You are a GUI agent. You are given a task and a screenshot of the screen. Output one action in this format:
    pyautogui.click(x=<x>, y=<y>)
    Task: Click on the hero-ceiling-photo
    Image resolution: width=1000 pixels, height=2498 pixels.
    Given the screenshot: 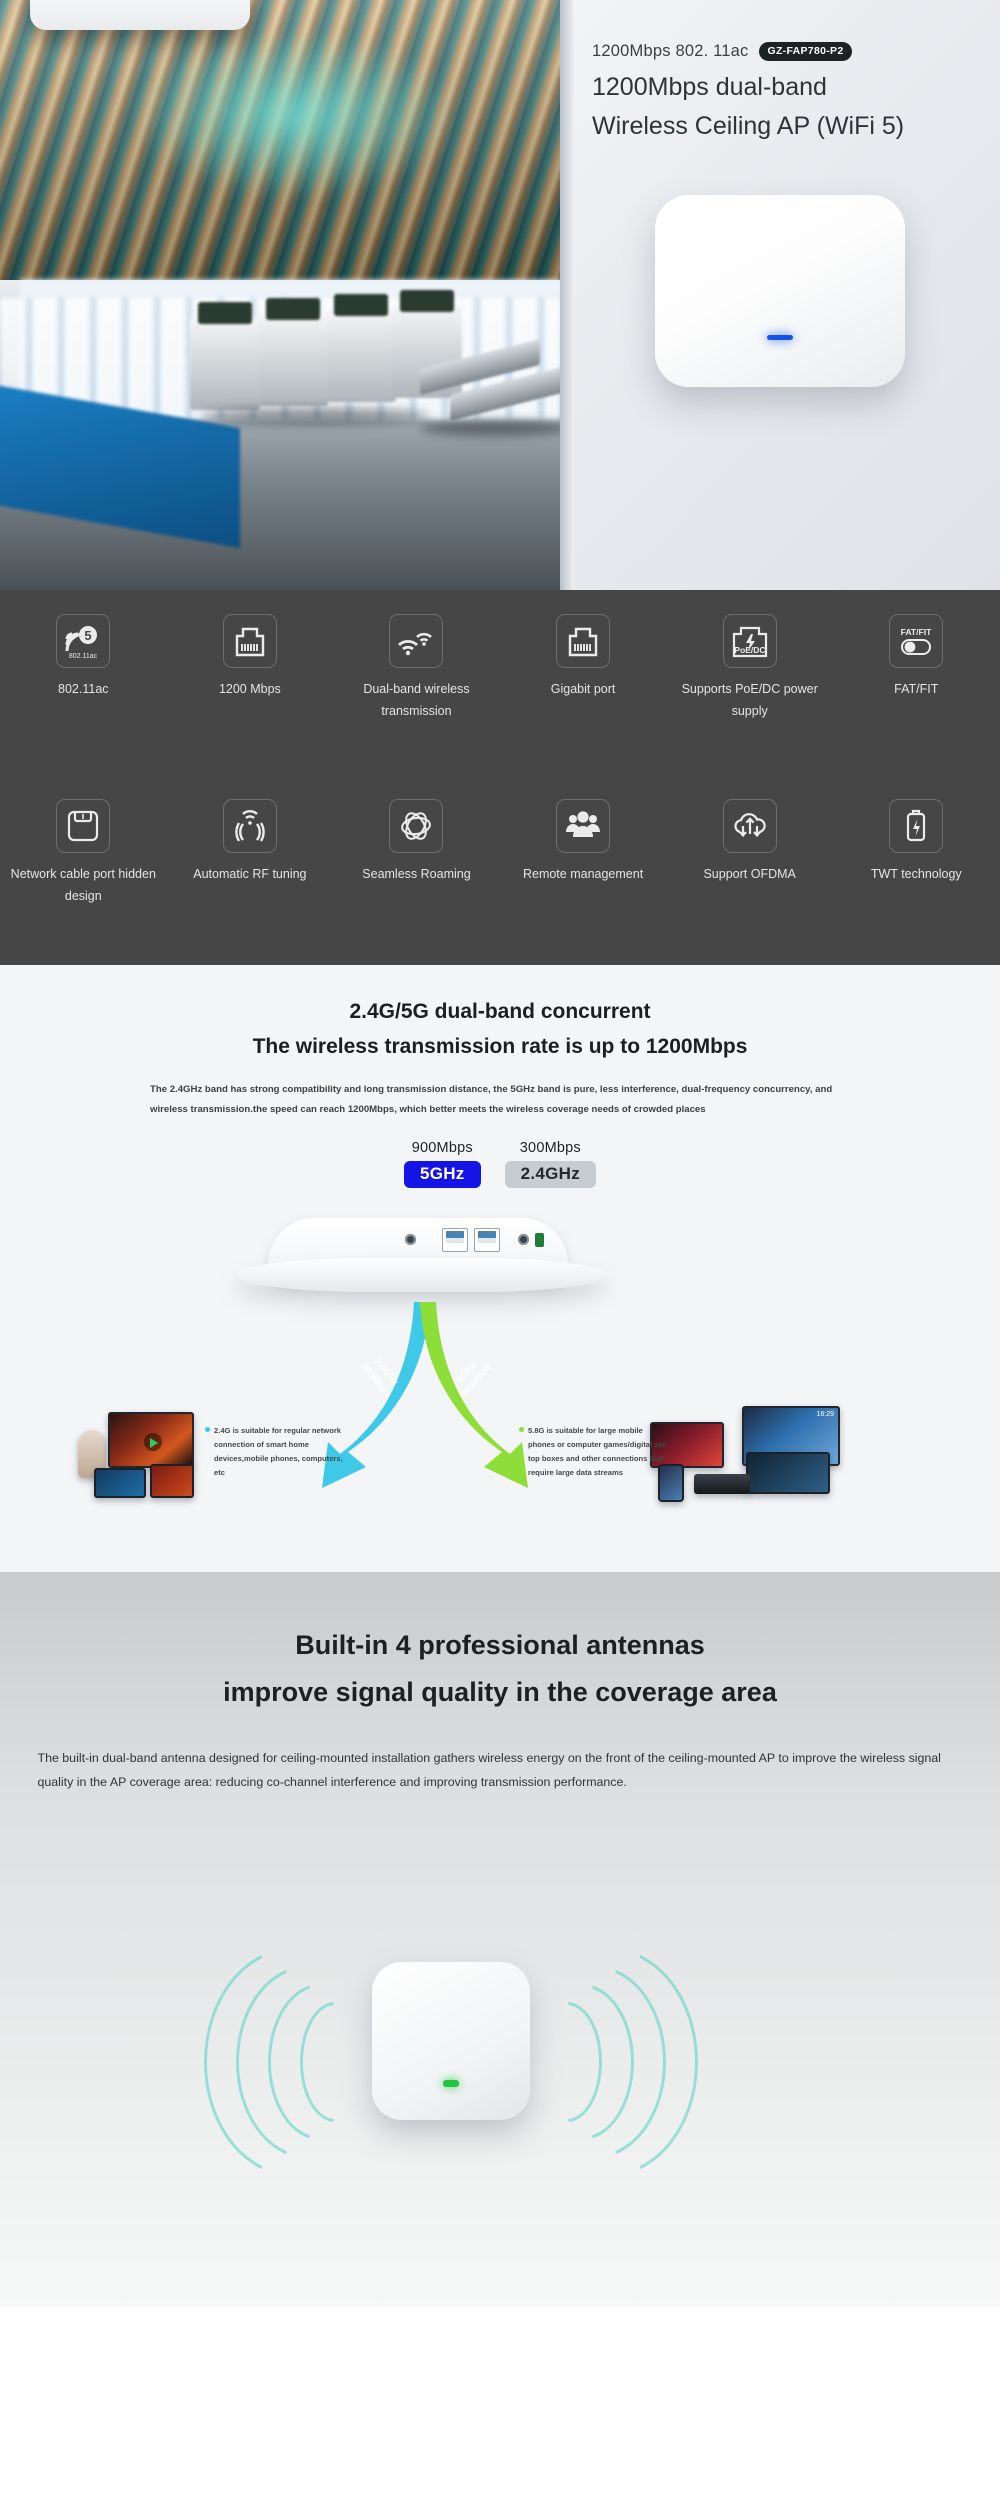 What is the action you would take?
    pyautogui.click(x=280, y=295)
    